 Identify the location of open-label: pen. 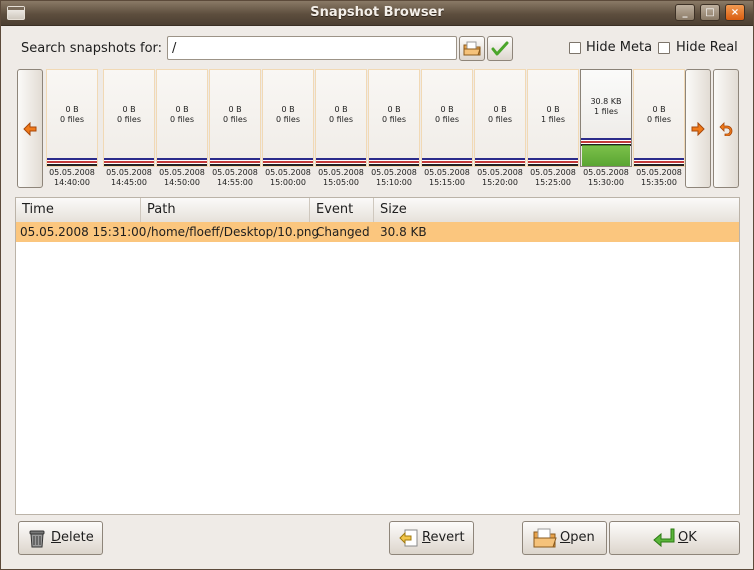
(582, 537).